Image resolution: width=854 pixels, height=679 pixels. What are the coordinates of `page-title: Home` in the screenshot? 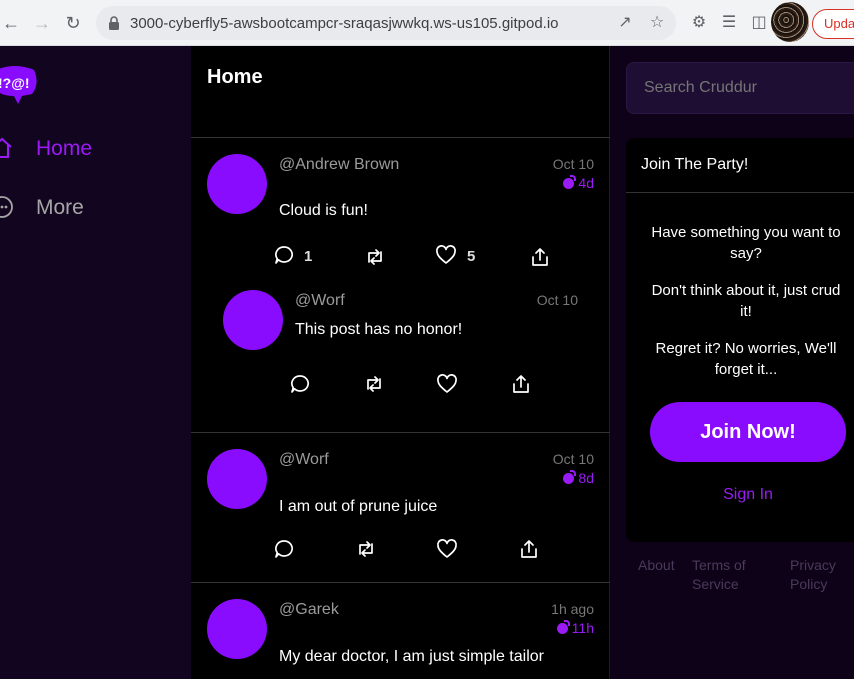 It's located at (235, 77).